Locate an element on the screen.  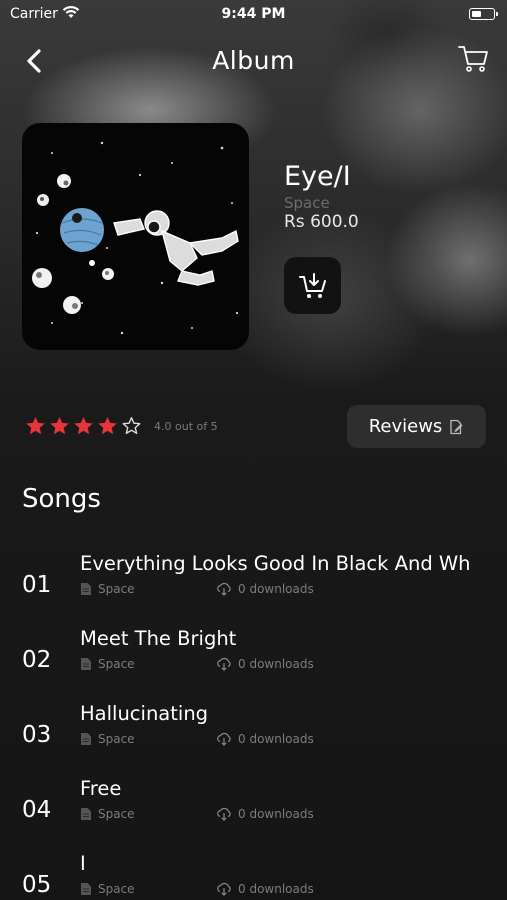
song-number: 05 is located at coordinates (37, 885).